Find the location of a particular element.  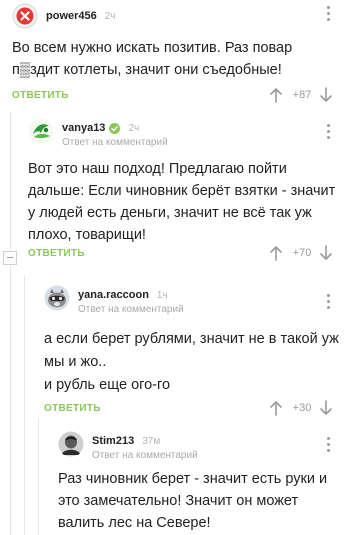

comment-header: Stim213 37м Ответ на комментарий is located at coordinates (128, 446).